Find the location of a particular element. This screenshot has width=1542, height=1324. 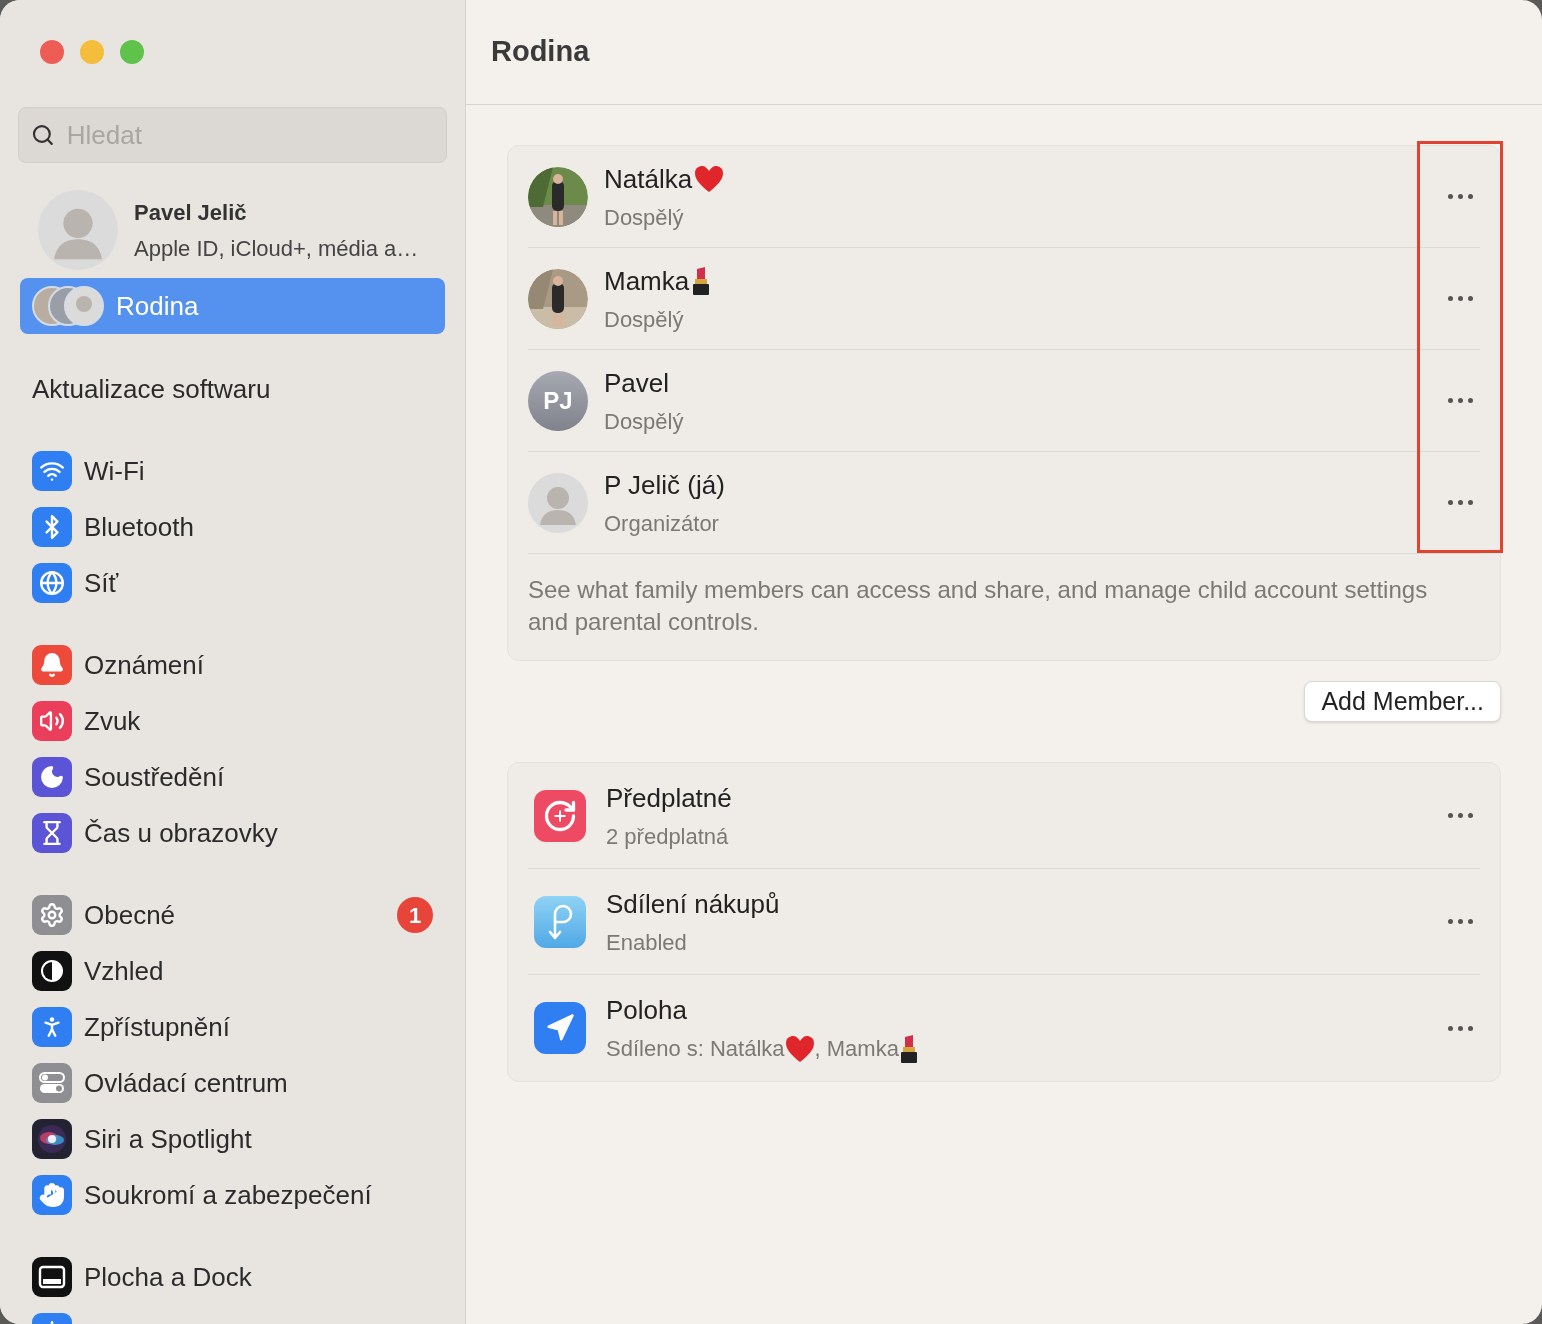

service-subtitle: , Mamka is located at coordinates (856, 1049).